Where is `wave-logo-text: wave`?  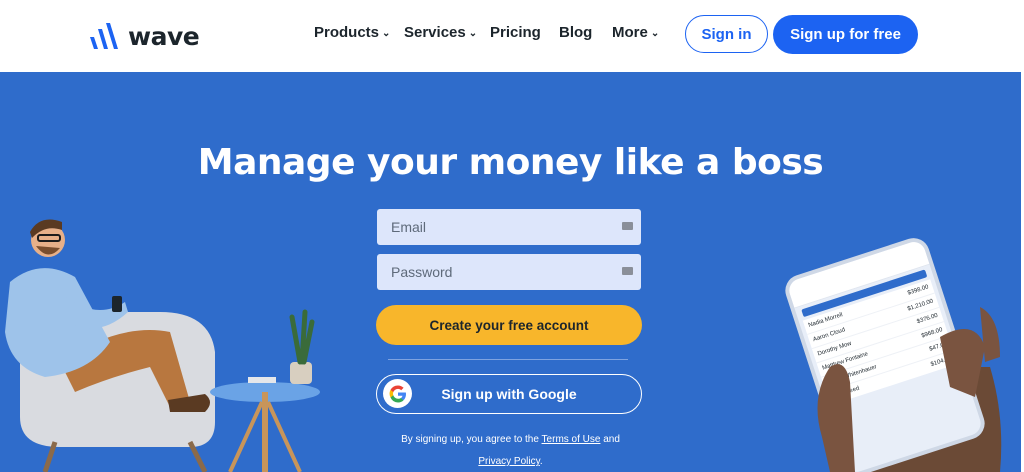 wave-logo-text: wave is located at coordinates (164, 36).